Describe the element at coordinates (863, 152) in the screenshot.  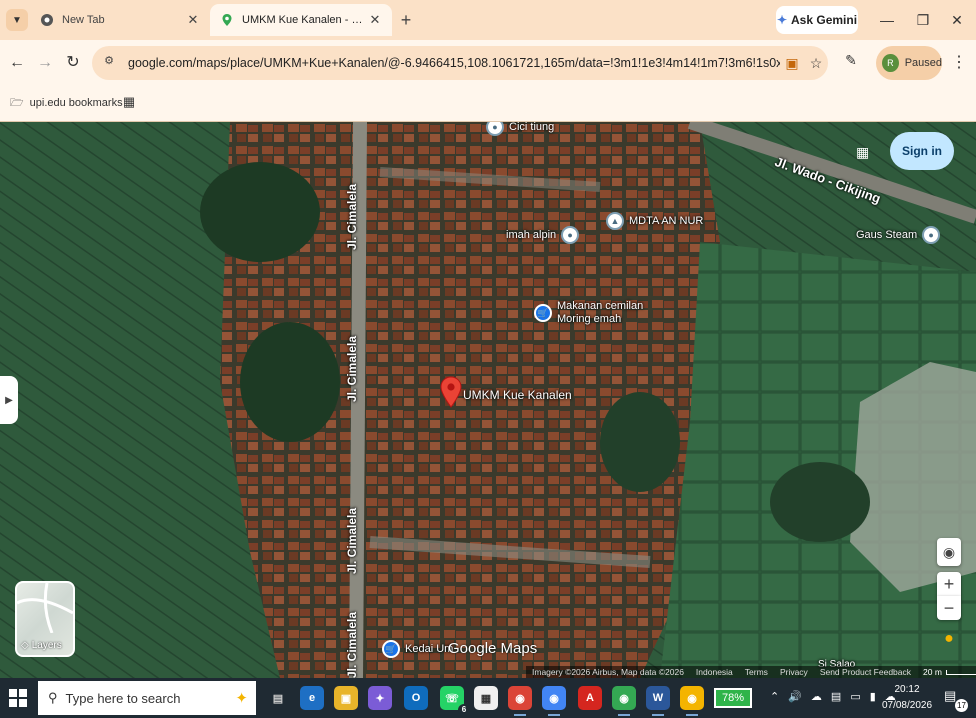
I see `google-apps-icon: ▦` at that location.